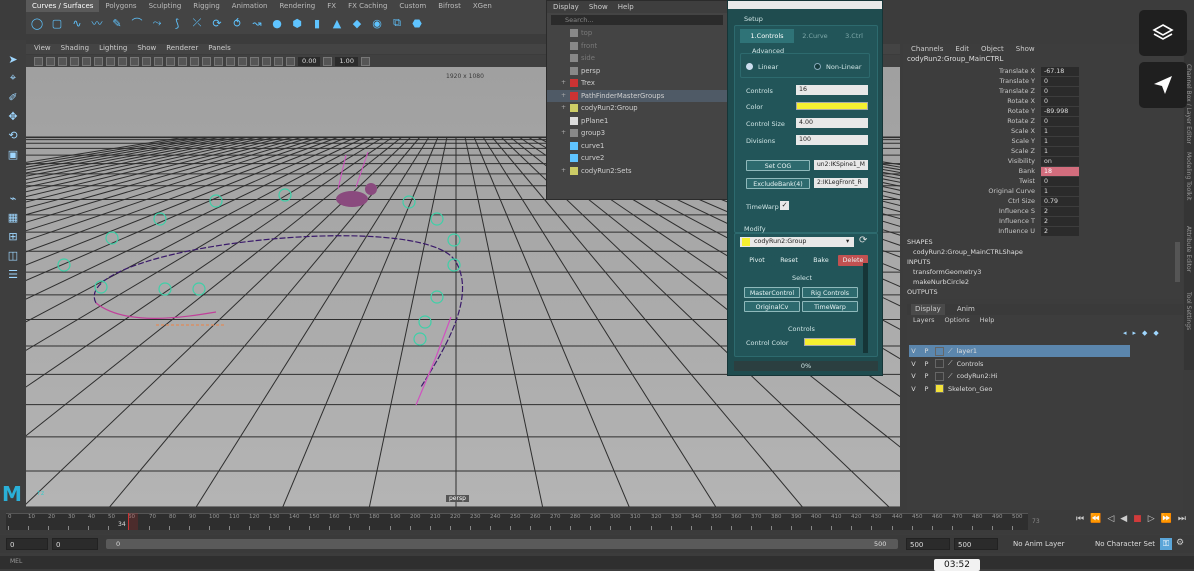 The image size is (1194, 571). What do you see at coordinates (449, 6) in the screenshot?
I see `shelf-tab: Bifrost` at bounding box center [449, 6].